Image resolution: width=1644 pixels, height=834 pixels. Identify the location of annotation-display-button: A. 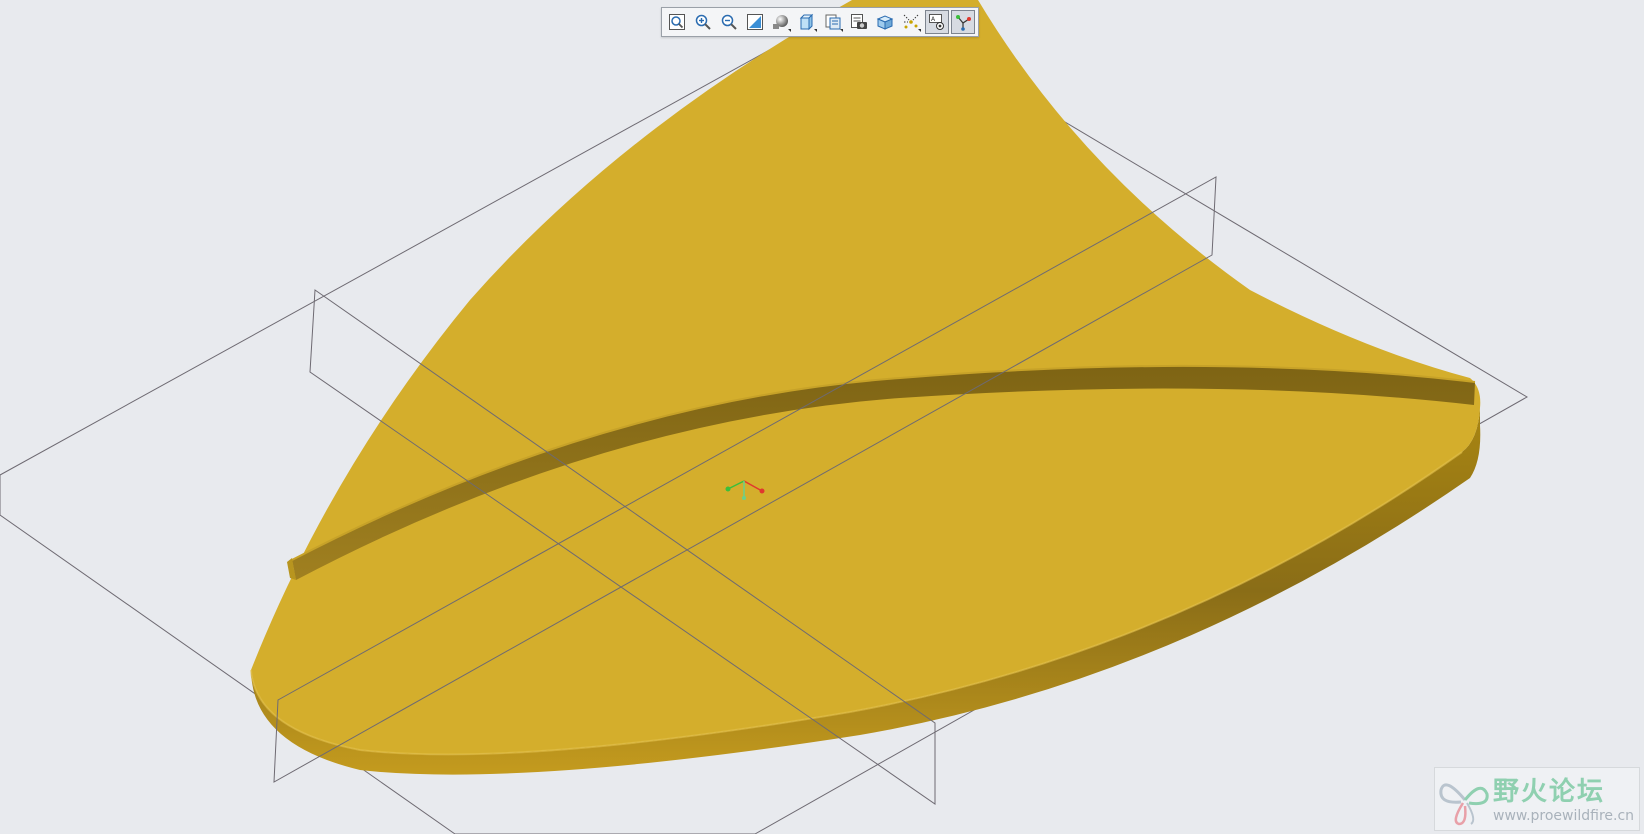
(937, 22).